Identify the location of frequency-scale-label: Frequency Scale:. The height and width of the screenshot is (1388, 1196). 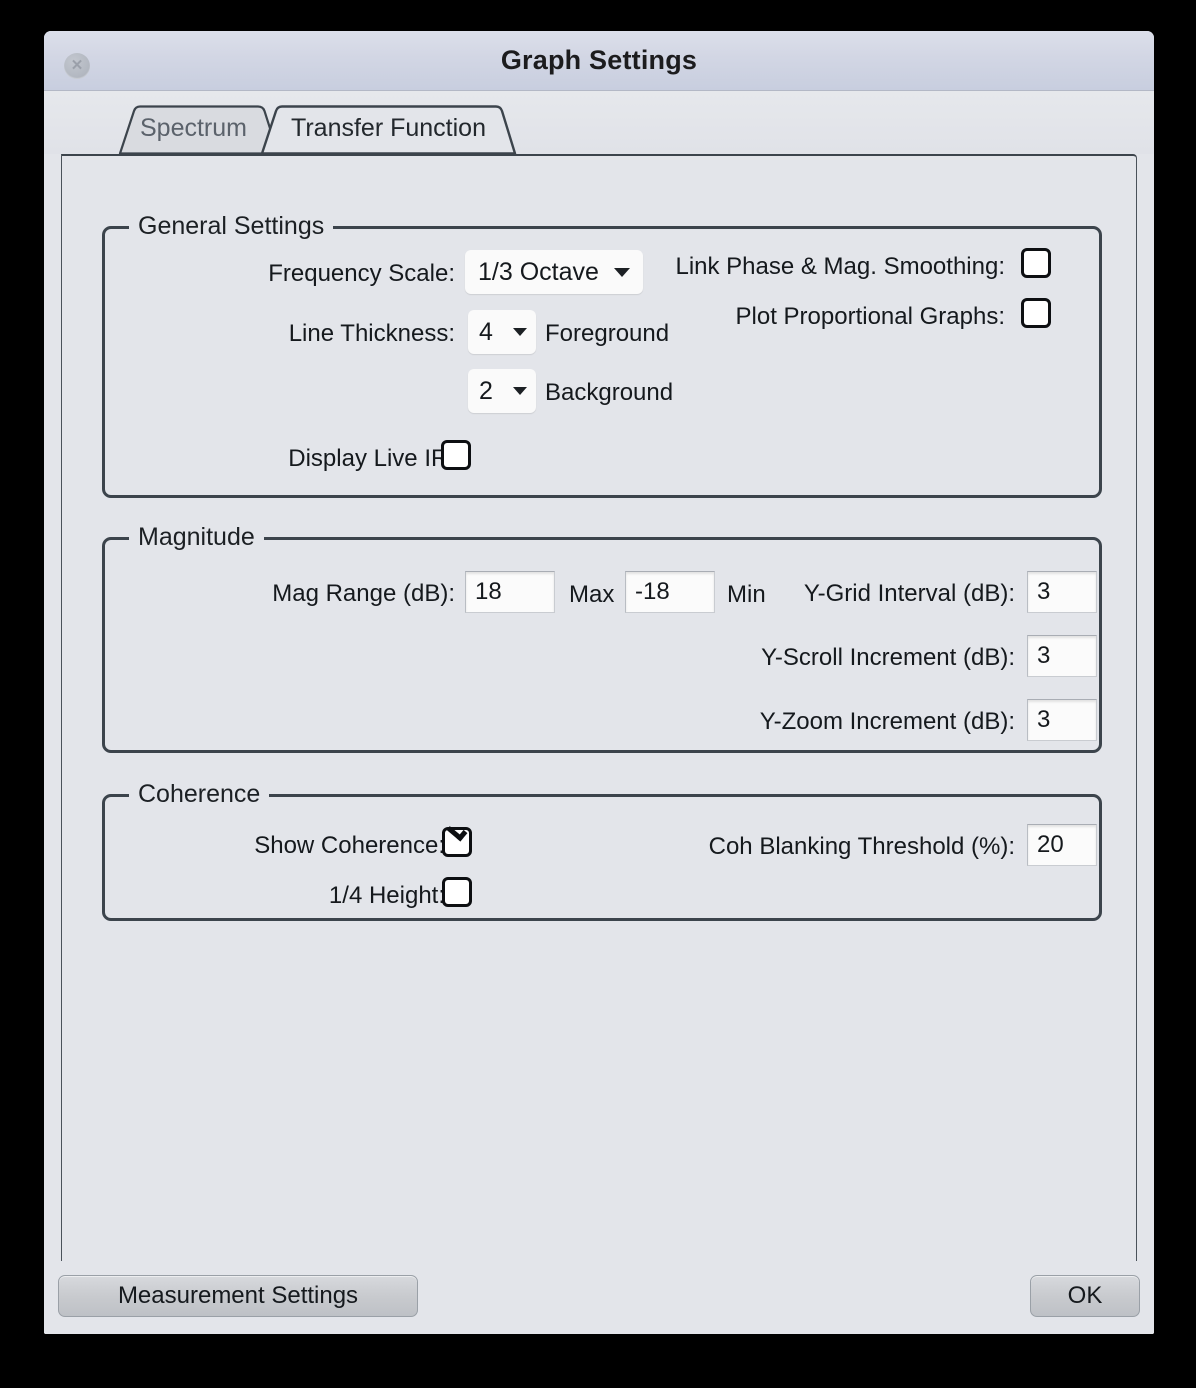
(361, 273).